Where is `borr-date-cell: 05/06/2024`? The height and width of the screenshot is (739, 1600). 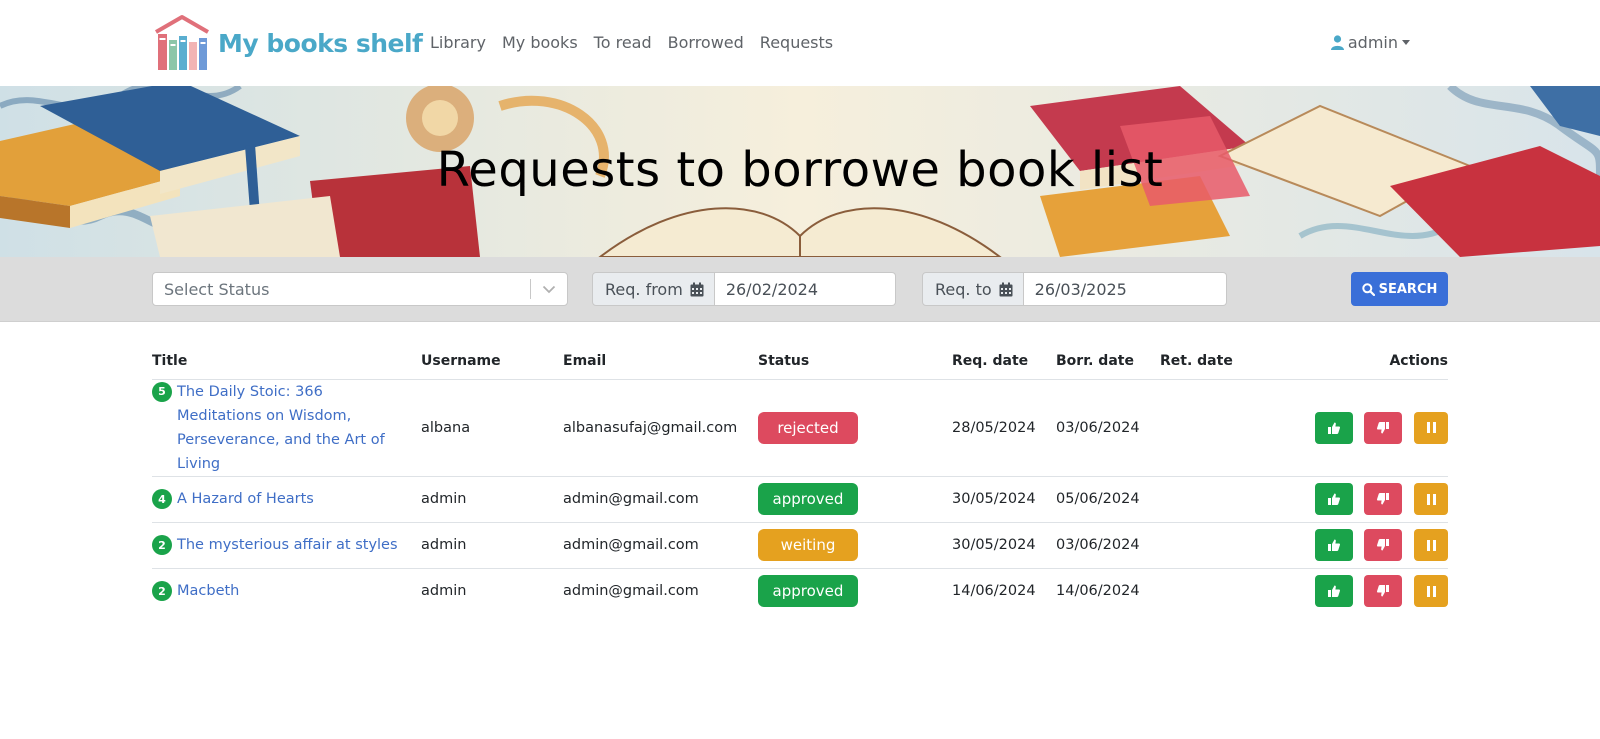 borr-date-cell: 05/06/2024 is located at coordinates (1108, 499).